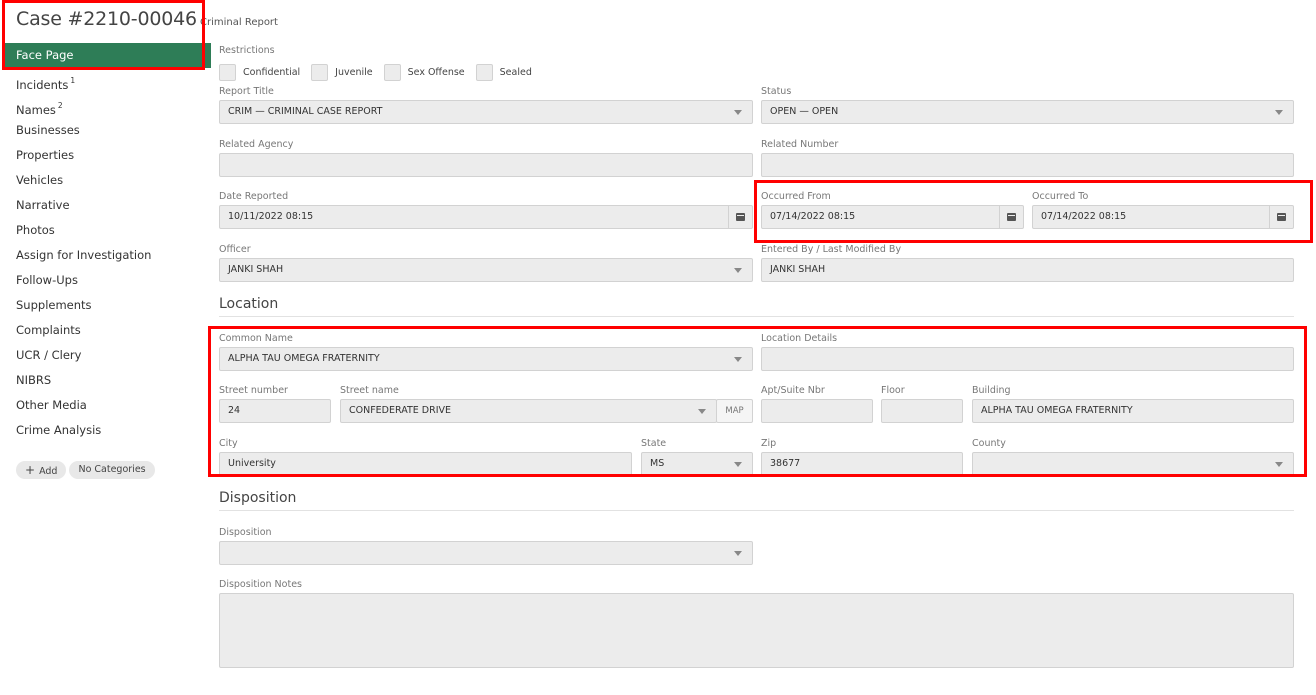  Describe the element at coordinates (697, 464) in the screenshot. I see `state-select: MS` at that location.